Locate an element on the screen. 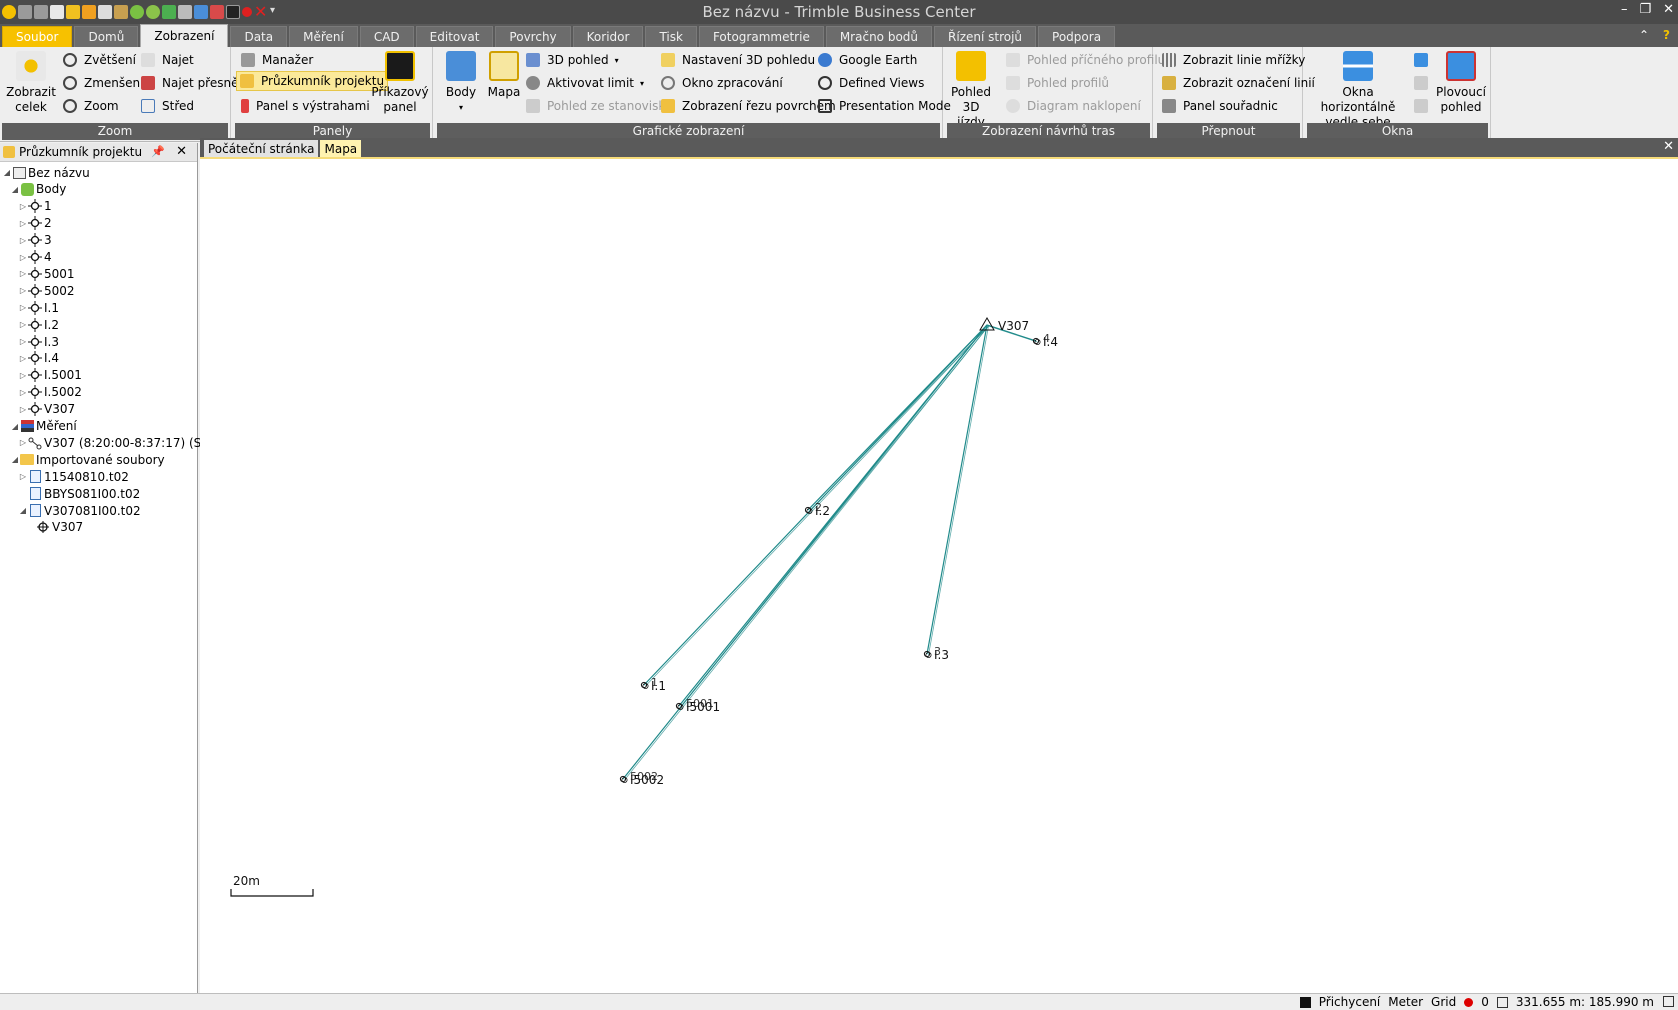  surface-cut-button: Zobrazení řezu povrchem is located at coordinates (748, 106).